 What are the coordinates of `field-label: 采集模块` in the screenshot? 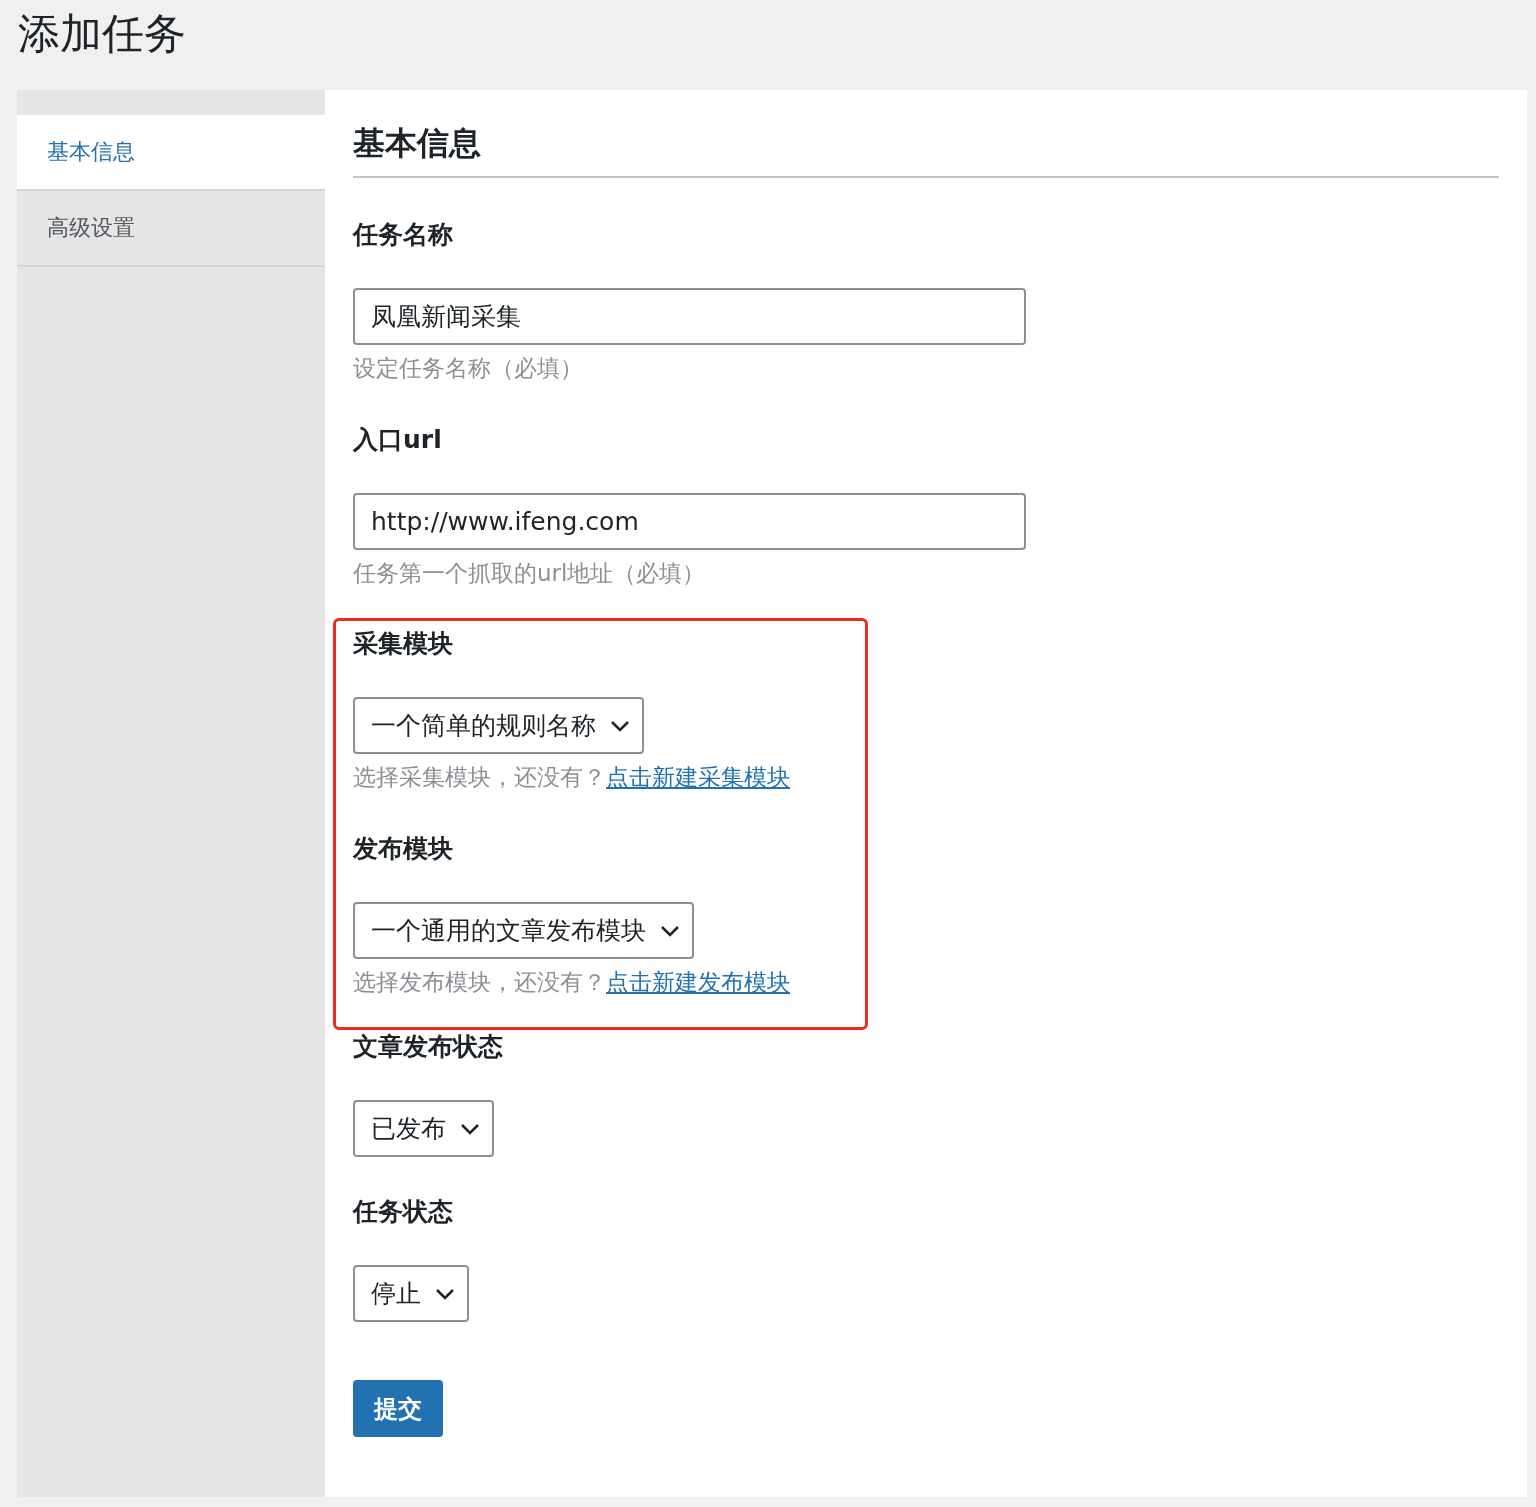 It's located at (403, 644).